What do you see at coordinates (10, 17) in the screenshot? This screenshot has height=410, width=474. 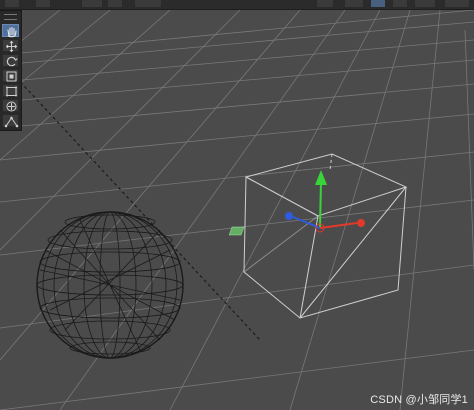 I see `tool-palette-grip` at bounding box center [10, 17].